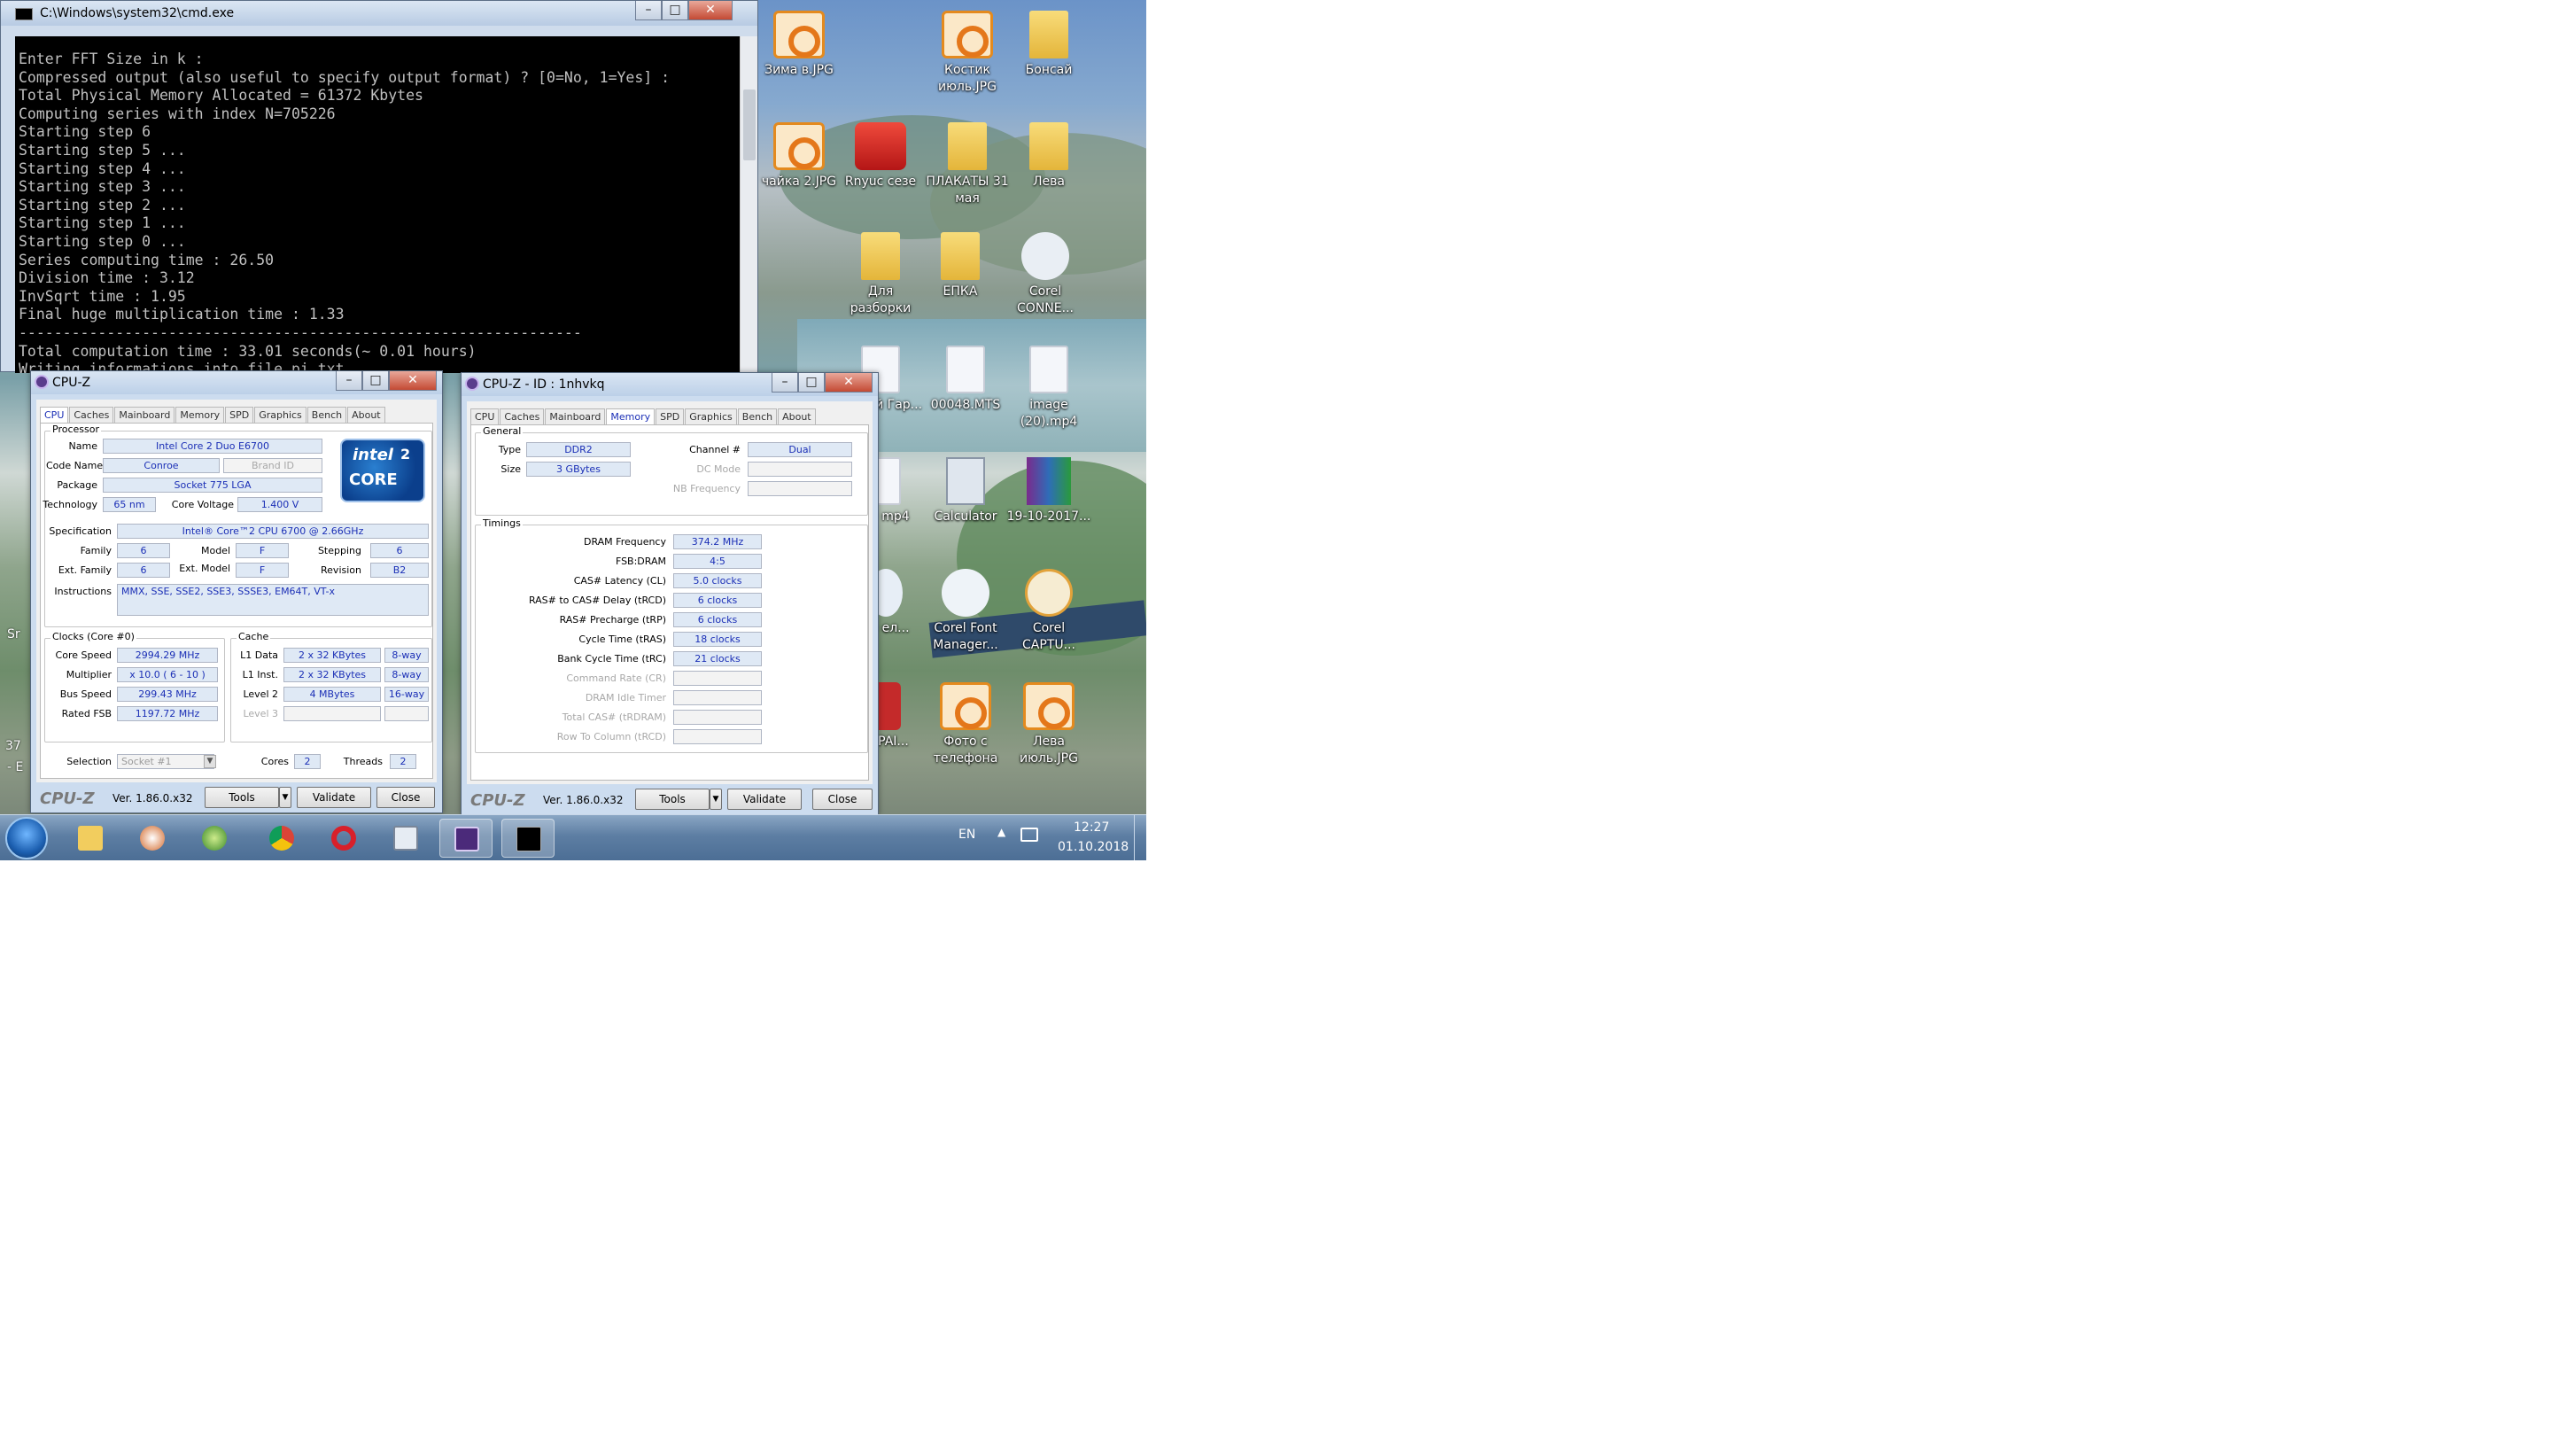 This screenshot has width=2576, height=1446. I want to click on desktop-icon: image (20).mp4, so click(1049, 388).